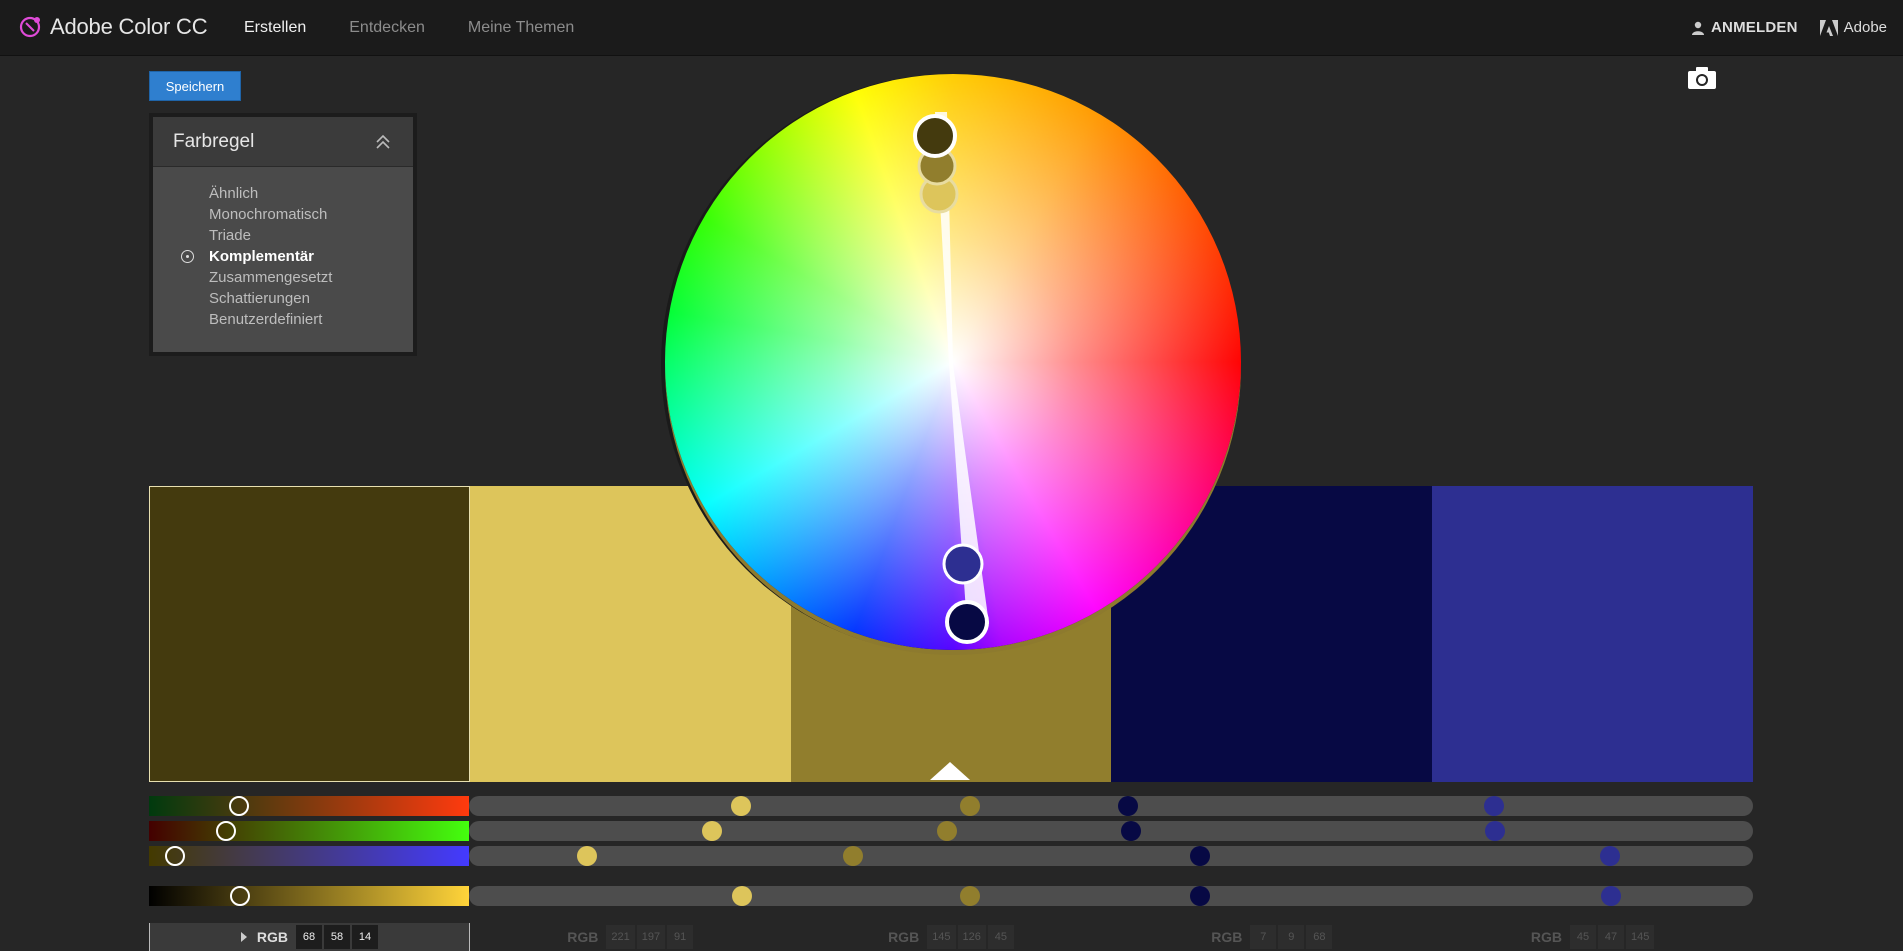 This screenshot has width=1903, height=951. I want to click on rgb-cell-5: RGB 45 47 145, so click(1592, 937).